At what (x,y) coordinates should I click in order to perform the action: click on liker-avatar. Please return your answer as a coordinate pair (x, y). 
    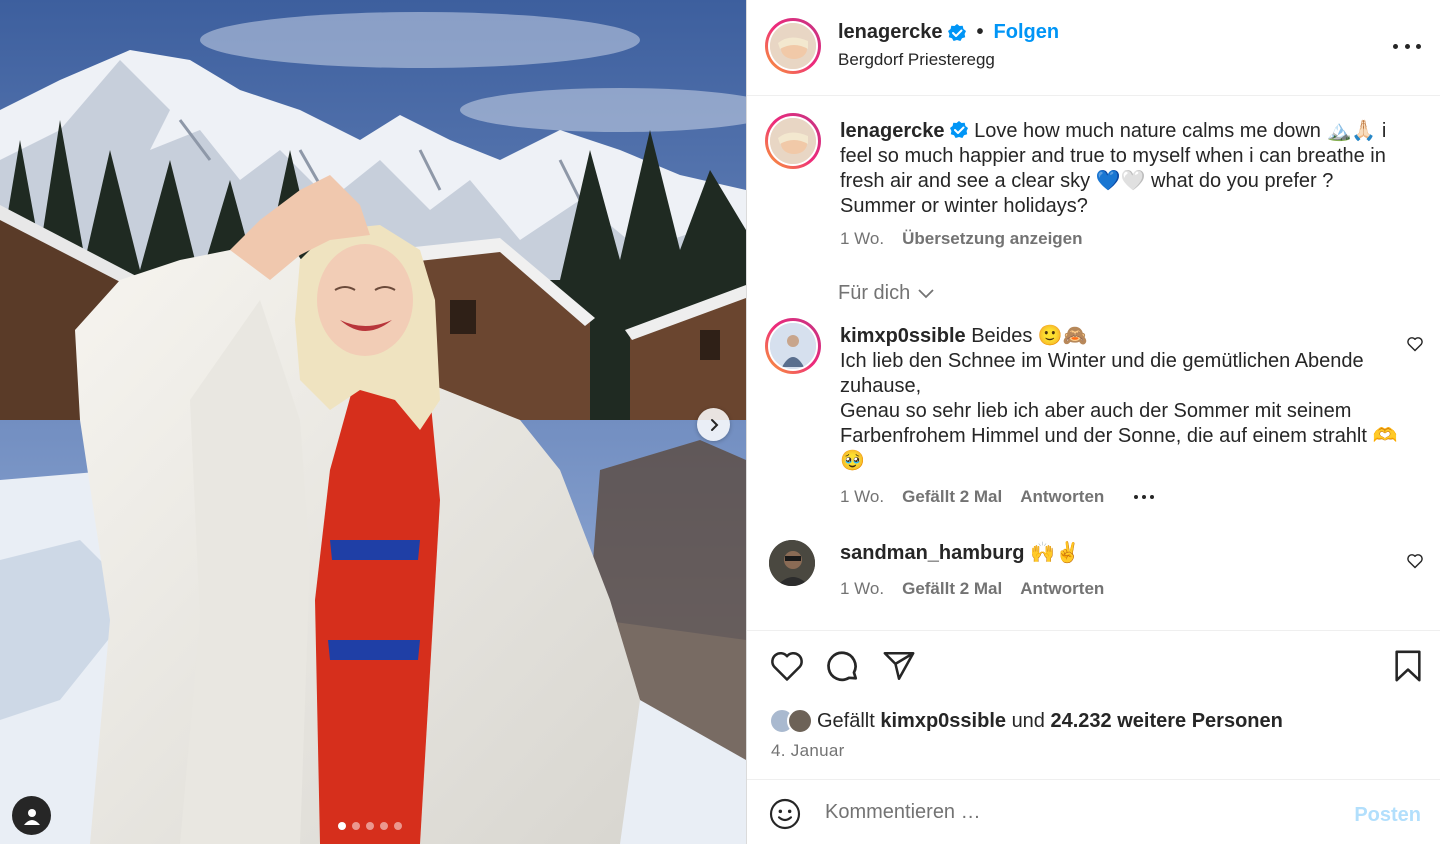
    Looking at the image, I should click on (800, 721).